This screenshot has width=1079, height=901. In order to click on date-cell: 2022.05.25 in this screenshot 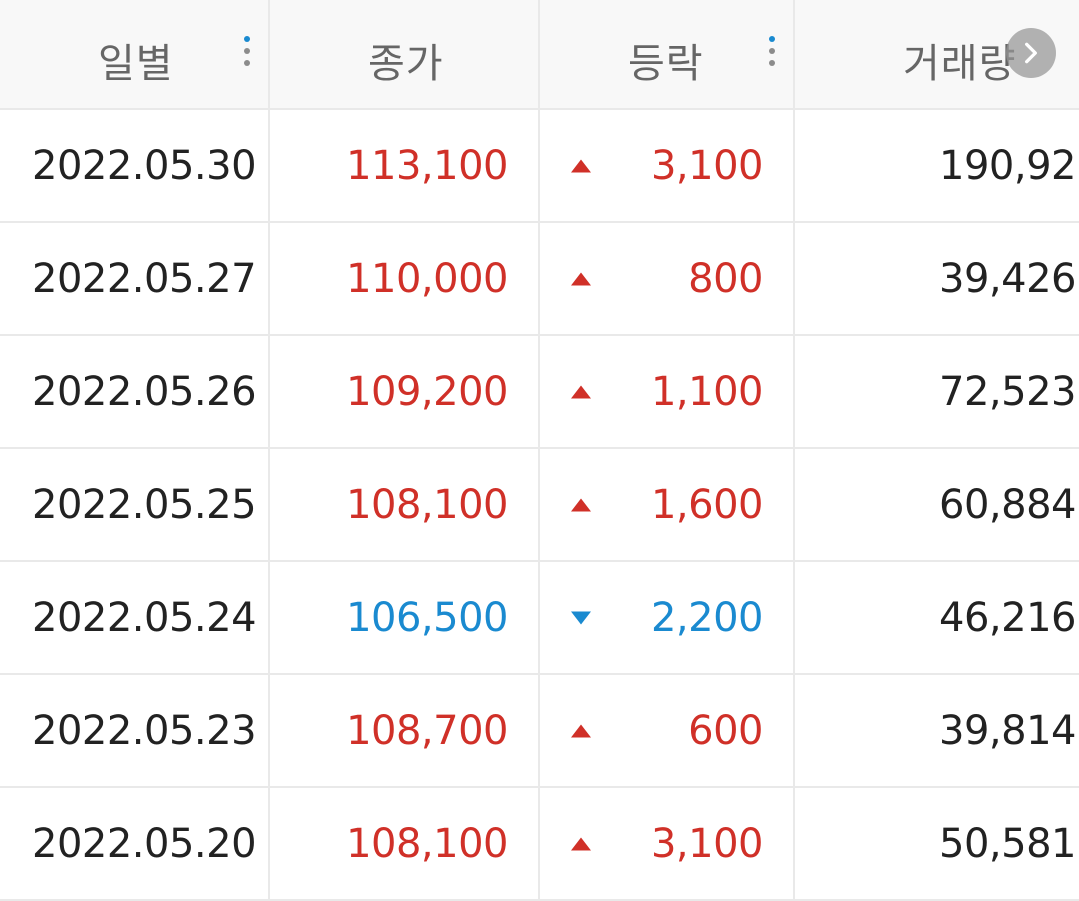, I will do `click(135, 504)`.